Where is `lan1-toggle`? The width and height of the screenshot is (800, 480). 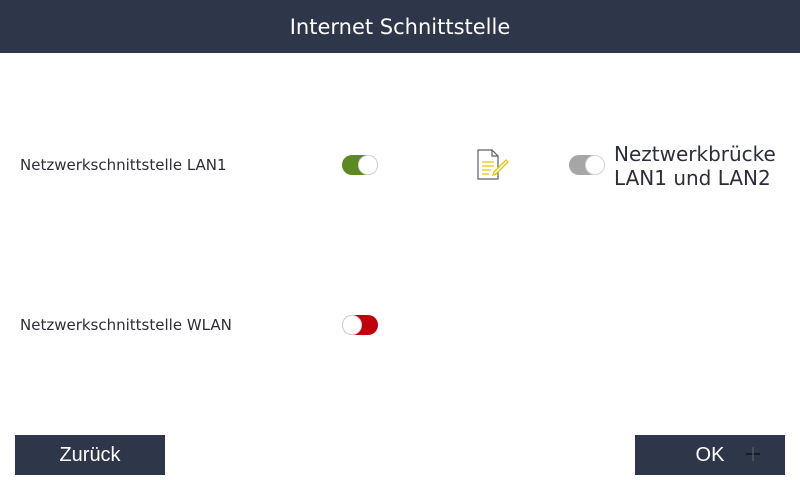 lan1-toggle is located at coordinates (360, 165).